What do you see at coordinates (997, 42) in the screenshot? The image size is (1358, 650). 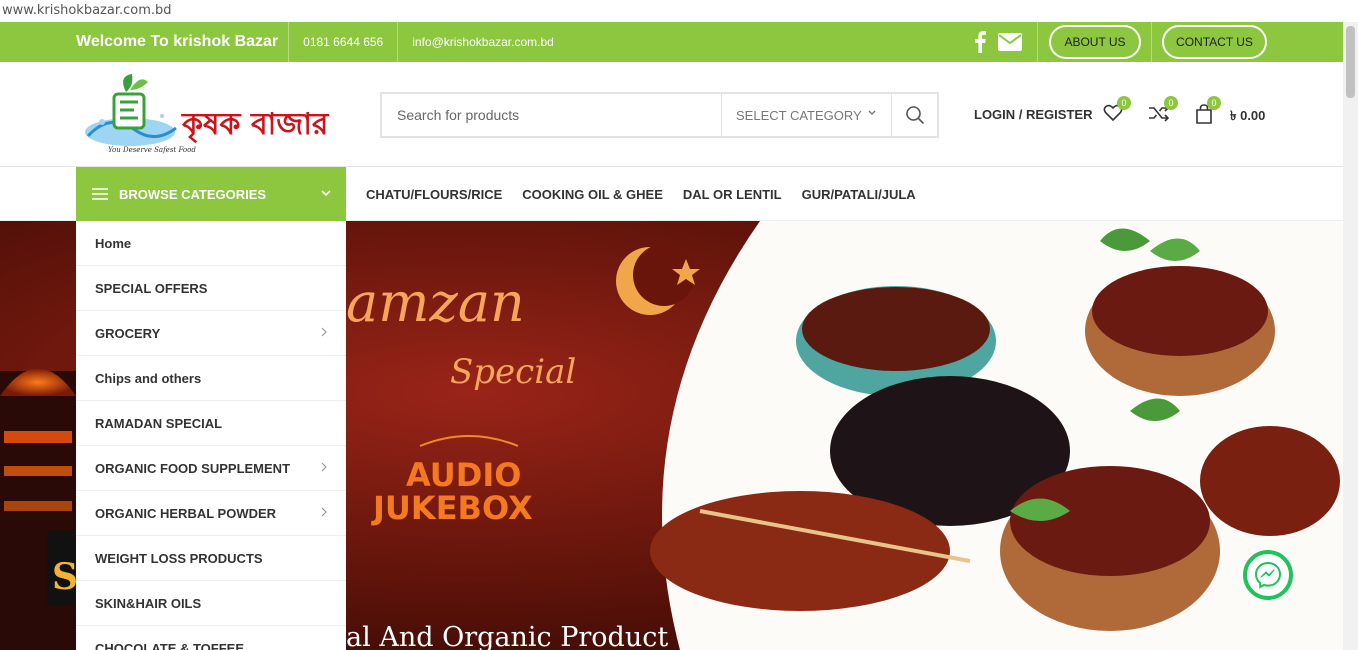 I see `social-links` at bounding box center [997, 42].